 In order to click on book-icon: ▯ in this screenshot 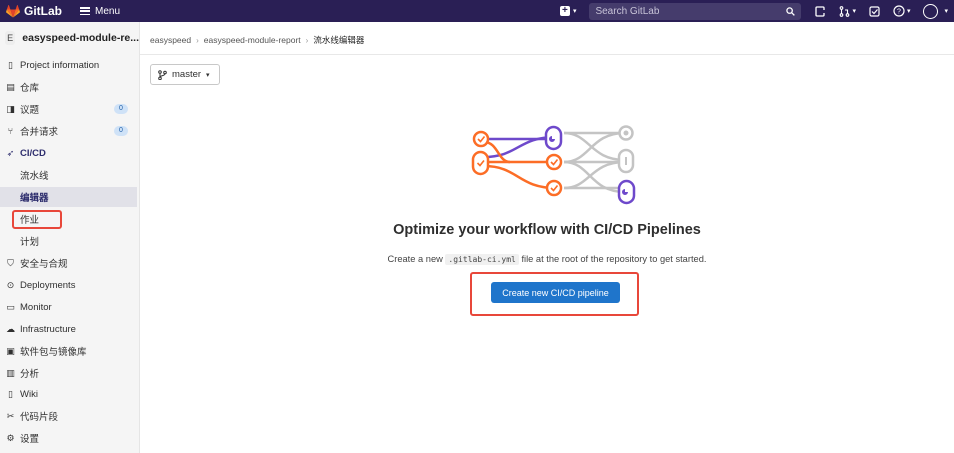, I will do `click(10, 393)`.